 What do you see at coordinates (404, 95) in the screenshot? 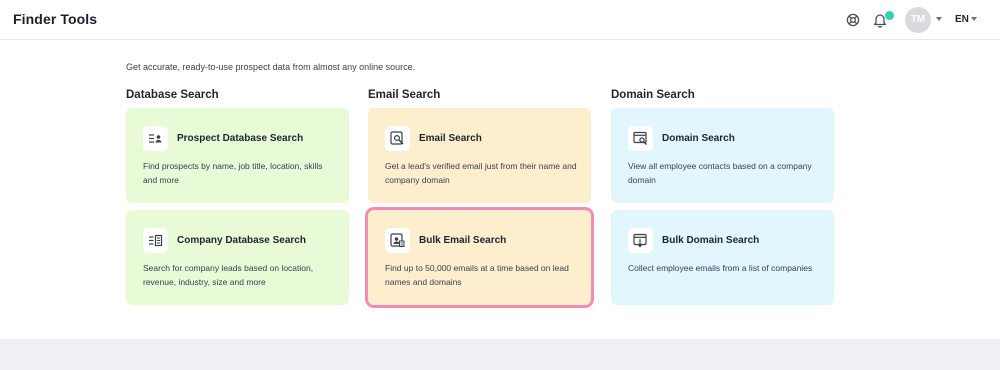
I see `column-title-email: Email Search` at bounding box center [404, 95].